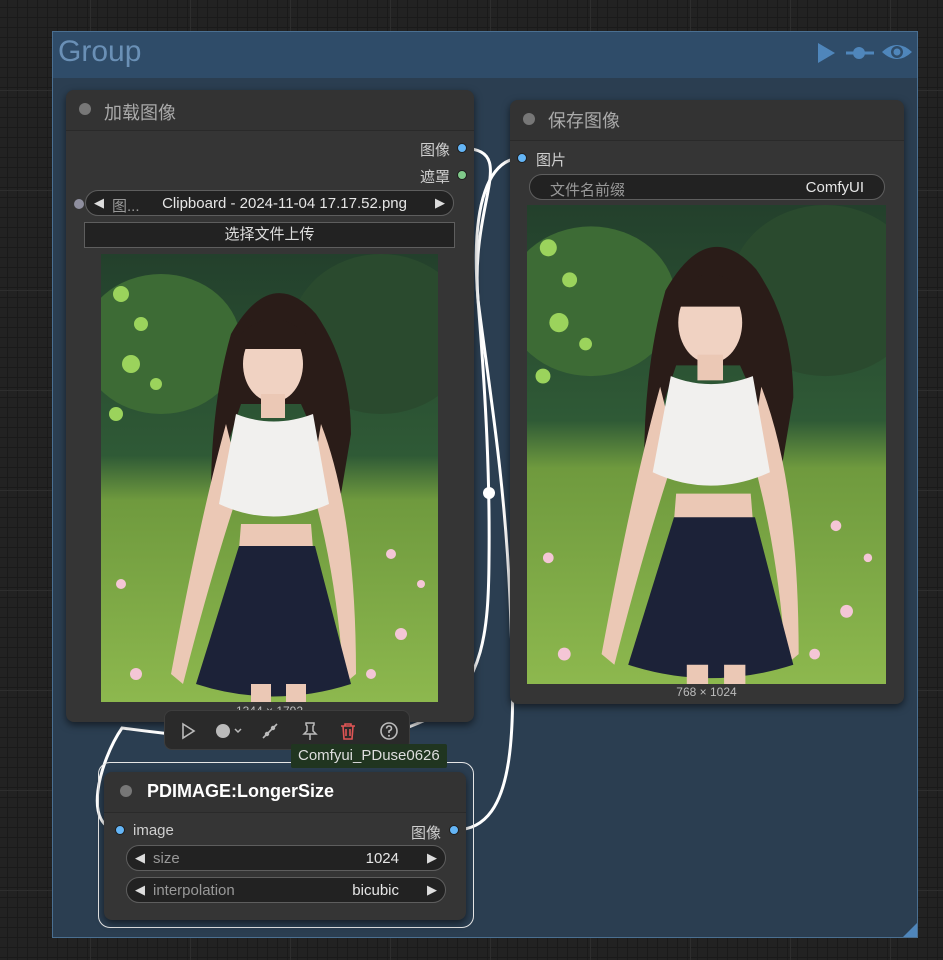  What do you see at coordinates (194, 890) in the screenshot?
I see `widget-label: interpolation` at bounding box center [194, 890].